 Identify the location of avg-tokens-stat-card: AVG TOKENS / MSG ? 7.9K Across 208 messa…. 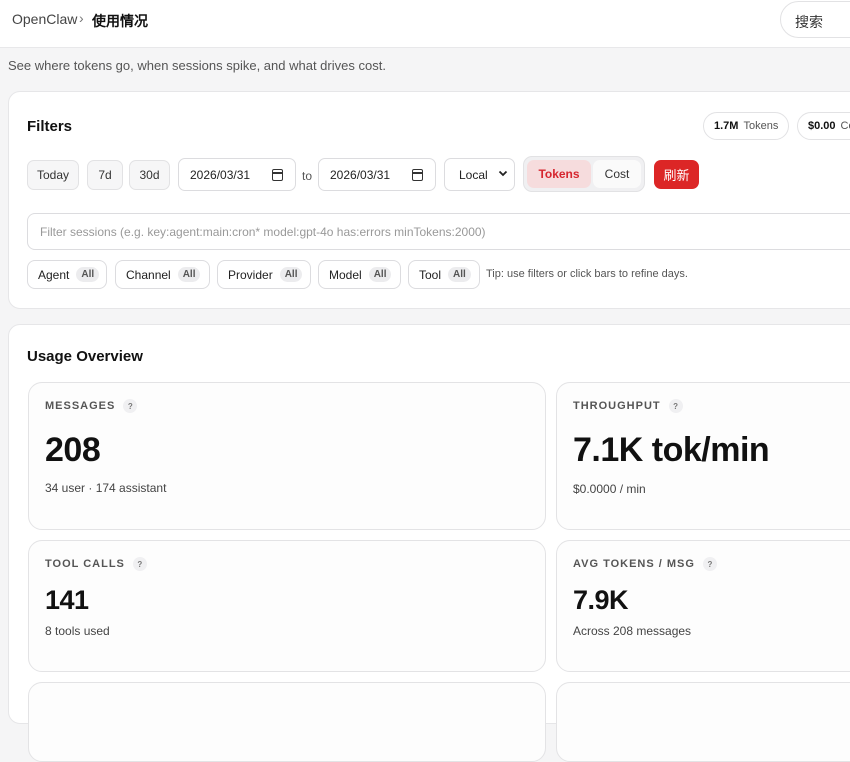
(703, 606).